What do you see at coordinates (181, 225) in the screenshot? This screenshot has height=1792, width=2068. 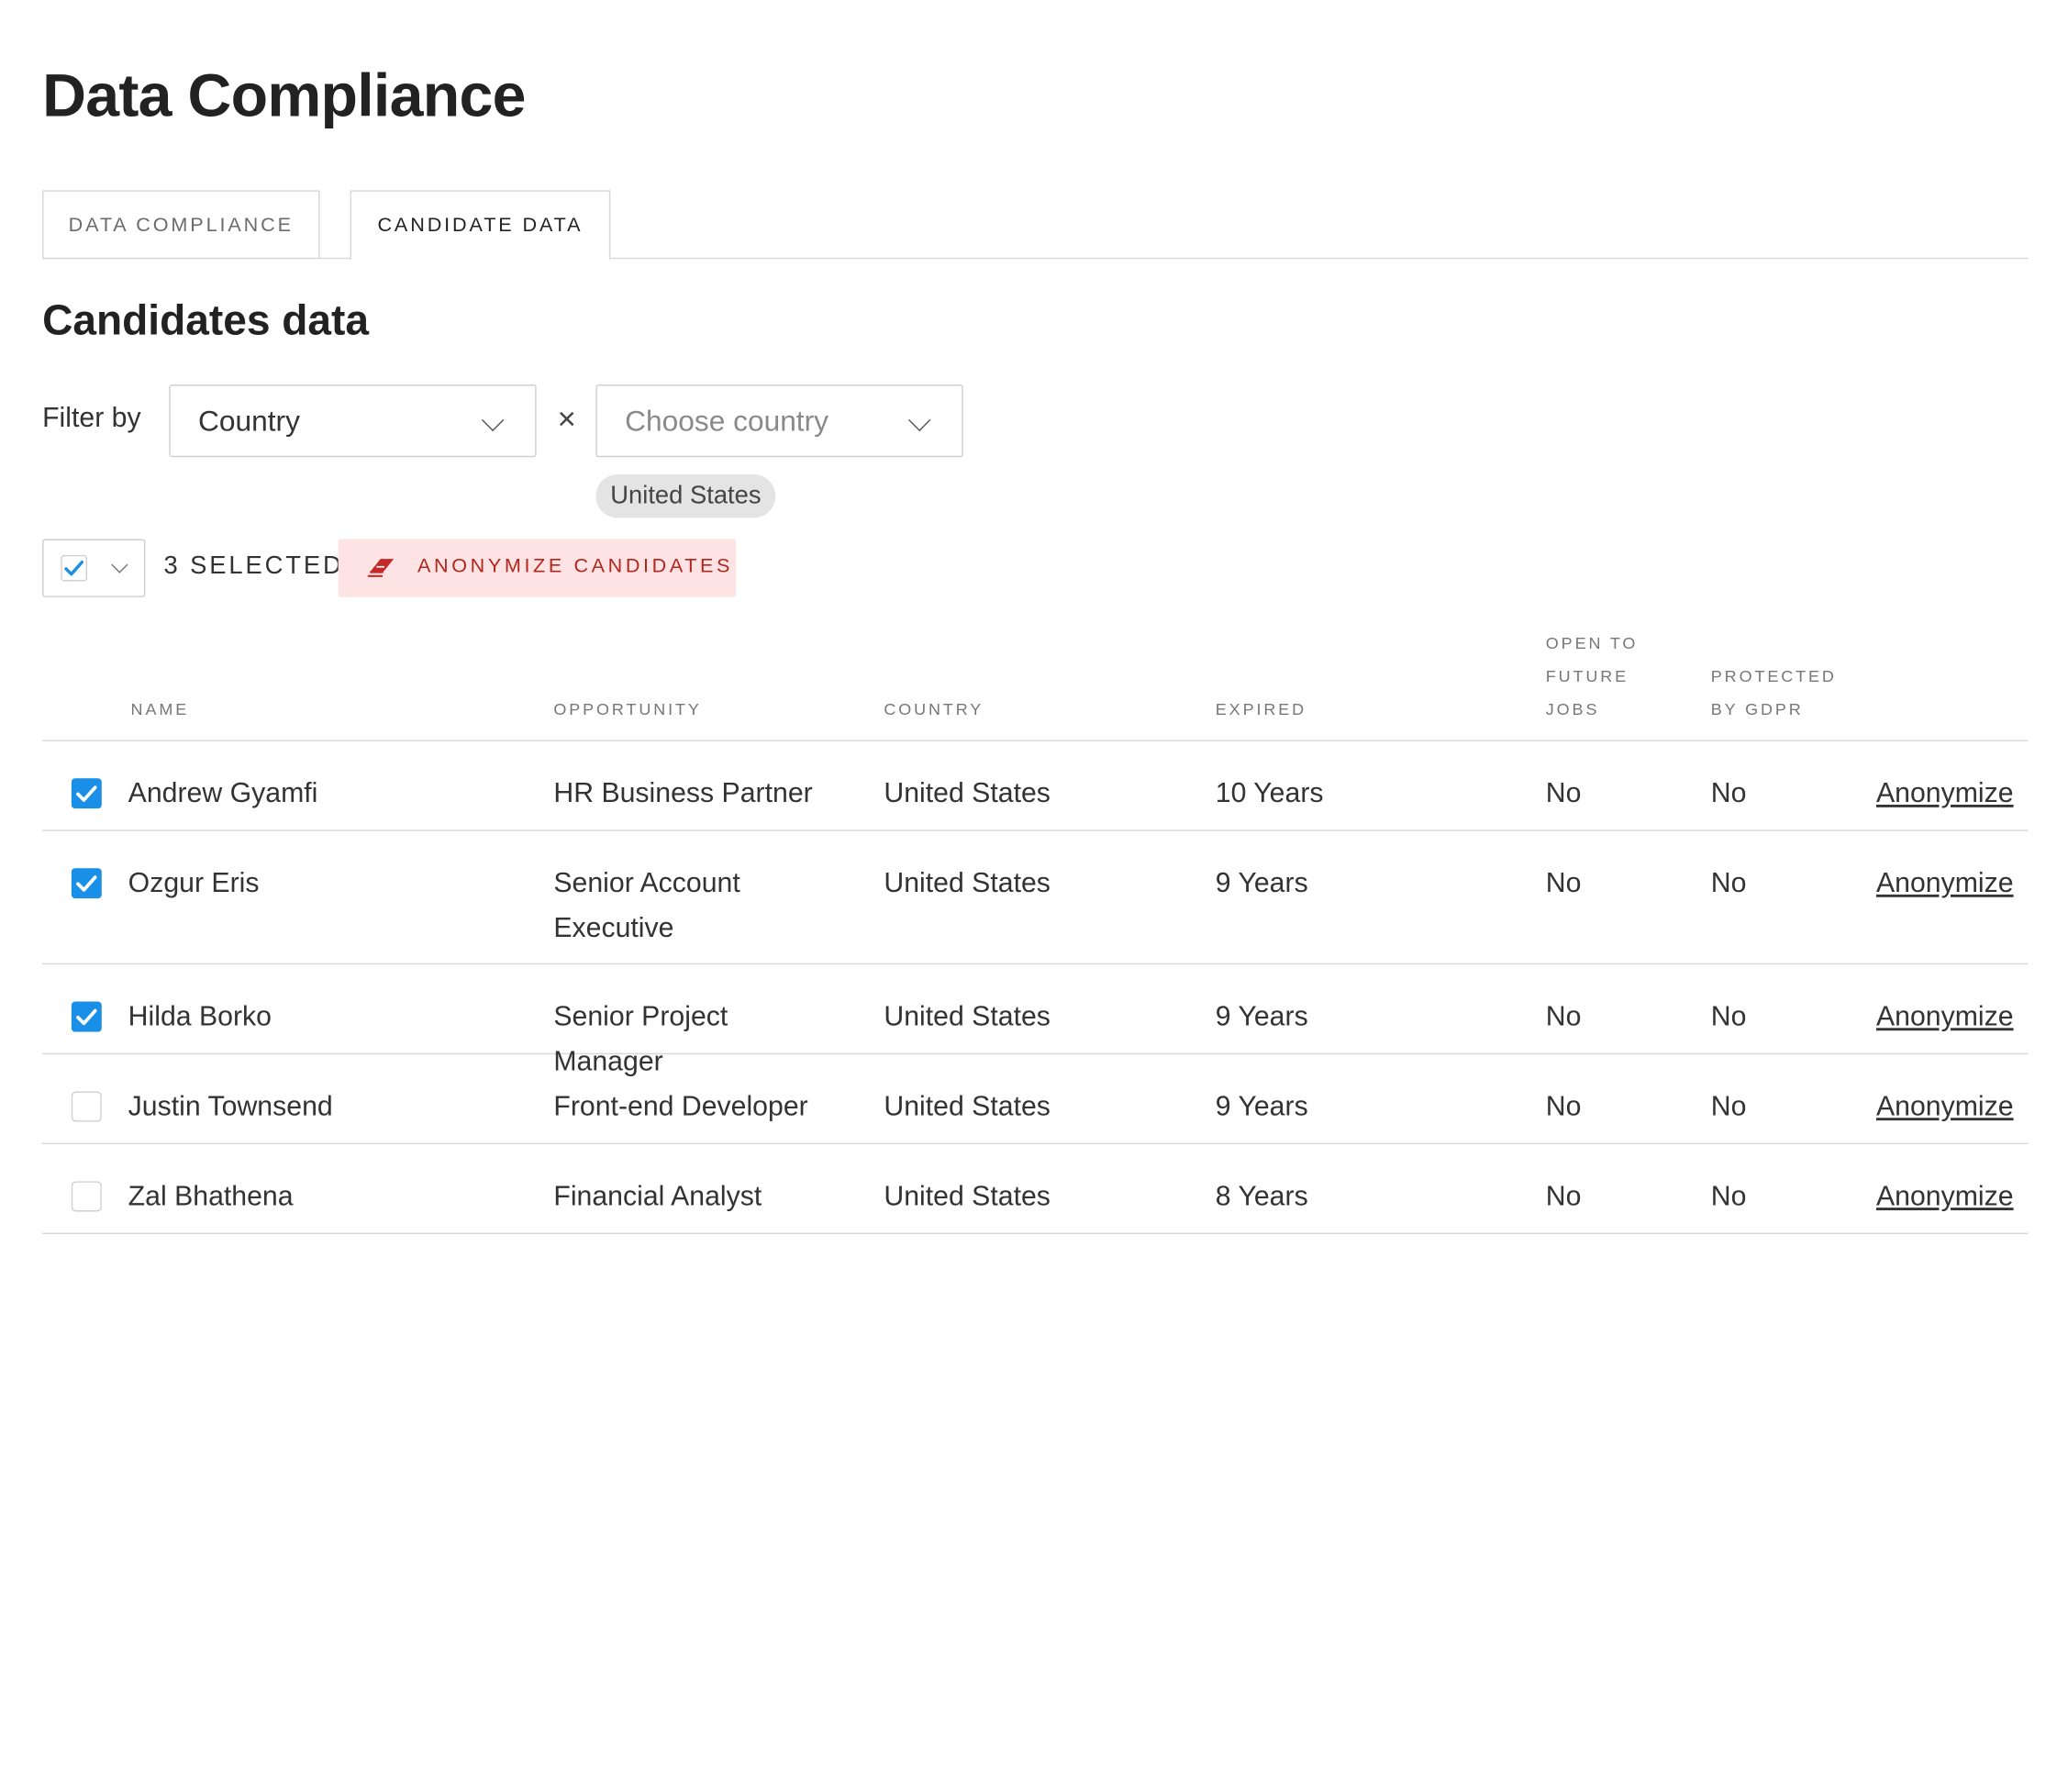 I see `tab-data-compliance: DATA COMPLIANCE` at bounding box center [181, 225].